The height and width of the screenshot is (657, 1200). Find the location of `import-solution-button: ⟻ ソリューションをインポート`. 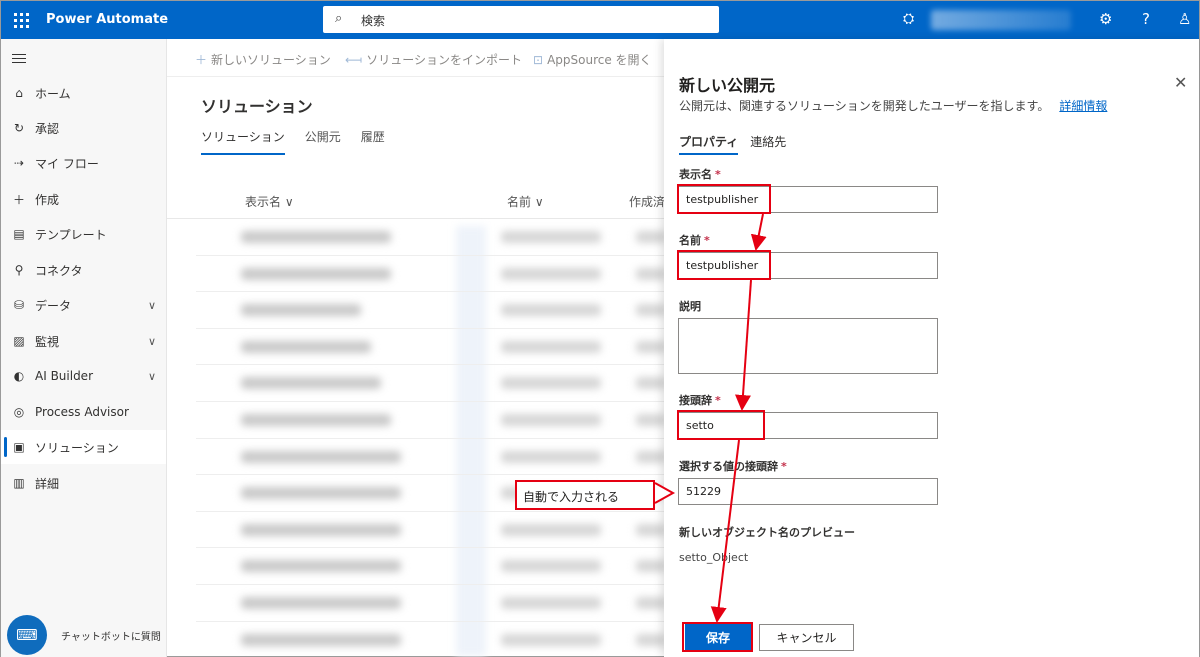

import-solution-button: ⟻ ソリューションをインポート is located at coordinates (433, 59).